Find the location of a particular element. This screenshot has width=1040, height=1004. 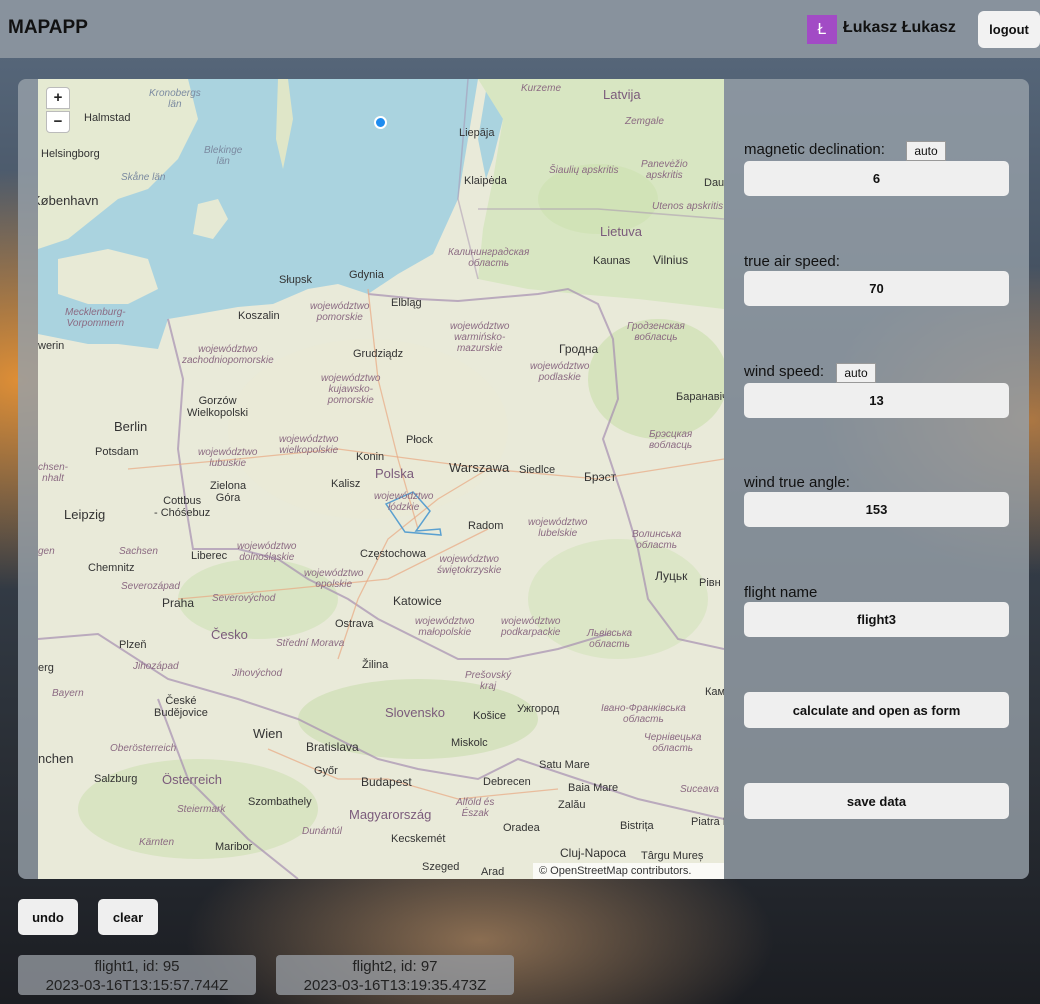

map-label: Kalisz is located at coordinates (346, 484).